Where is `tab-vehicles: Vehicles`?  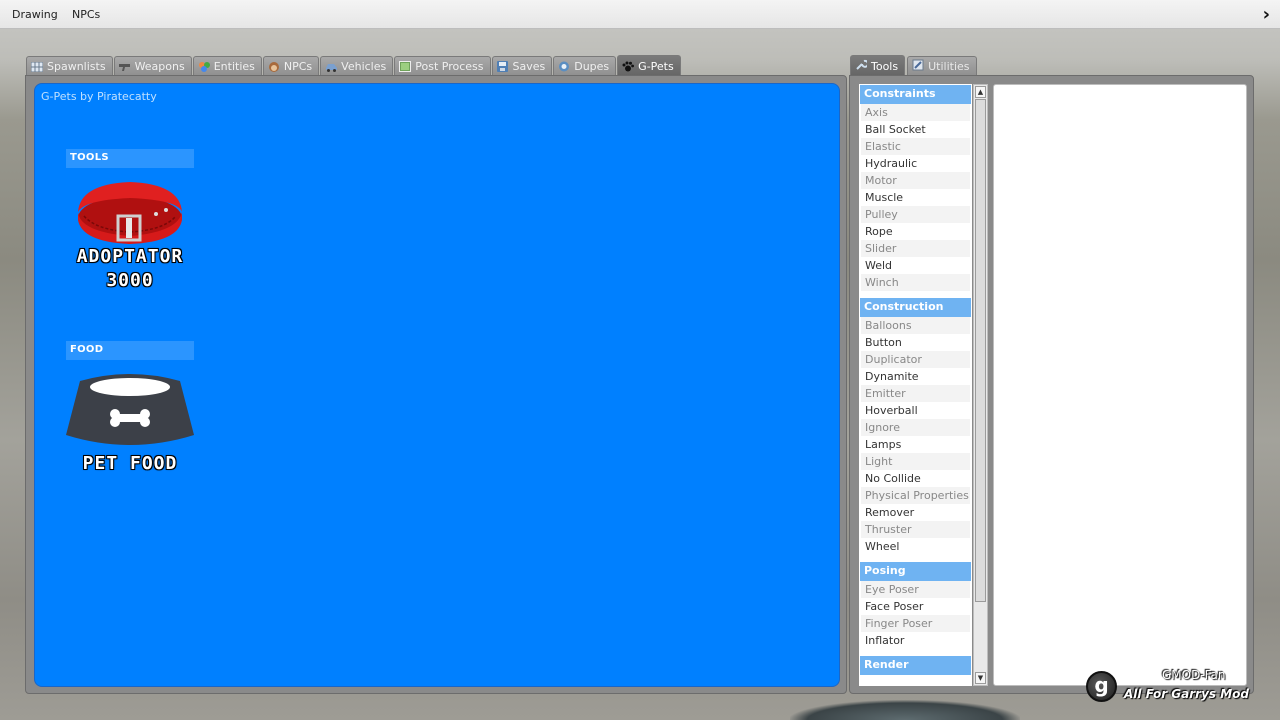
tab-vehicles: Vehicles is located at coordinates (357, 66).